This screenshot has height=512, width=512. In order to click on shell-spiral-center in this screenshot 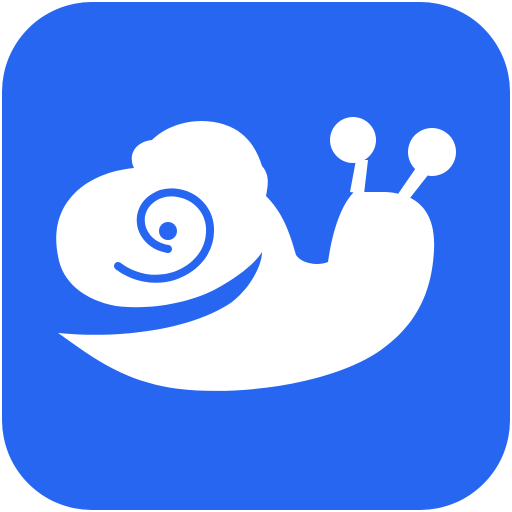, I will do `click(168, 231)`.